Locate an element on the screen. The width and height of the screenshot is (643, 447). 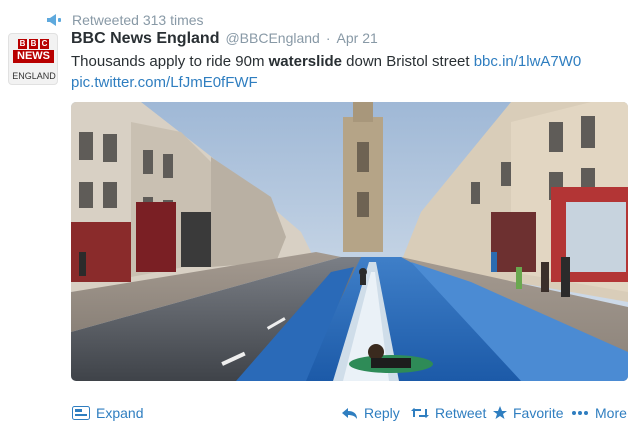
avatar: B B C NEWS ENGLAND is located at coordinates (33, 59).